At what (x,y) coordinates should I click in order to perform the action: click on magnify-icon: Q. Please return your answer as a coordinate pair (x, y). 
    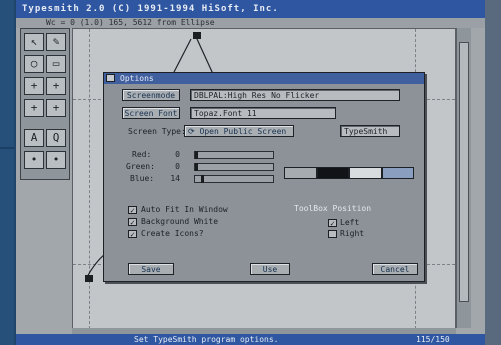
    Looking at the image, I should click on (56, 138).